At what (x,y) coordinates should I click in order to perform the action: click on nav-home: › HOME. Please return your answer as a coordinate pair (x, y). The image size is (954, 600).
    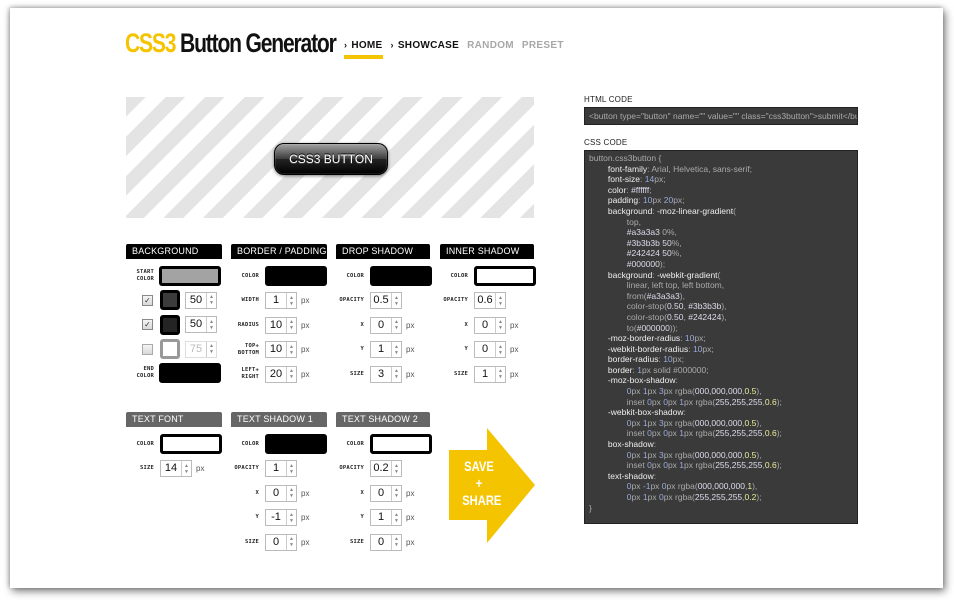
    Looking at the image, I should click on (363, 49).